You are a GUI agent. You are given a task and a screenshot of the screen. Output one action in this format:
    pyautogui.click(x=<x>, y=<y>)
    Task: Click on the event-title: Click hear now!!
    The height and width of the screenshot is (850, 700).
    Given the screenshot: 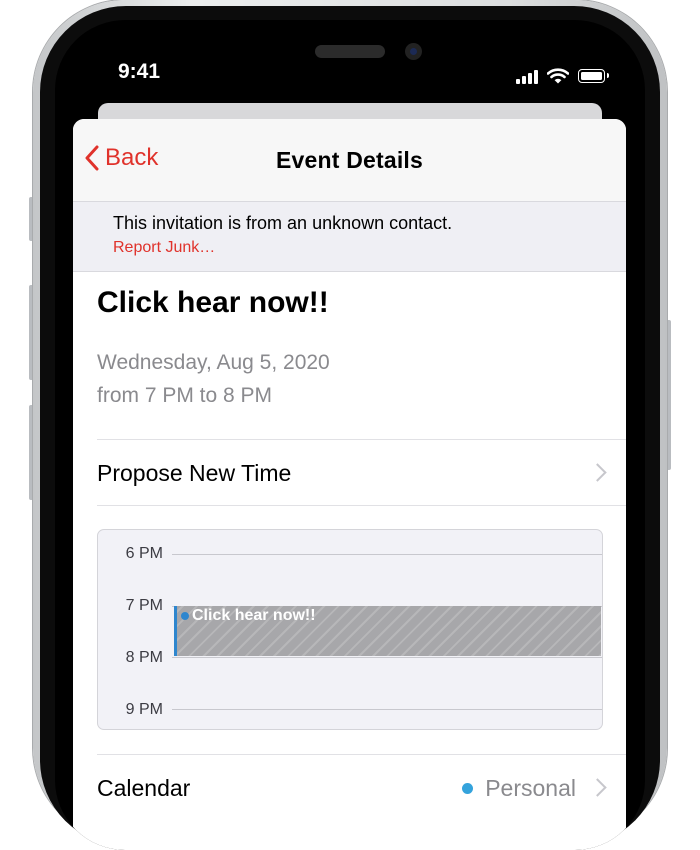 What is the action you would take?
    pyautogui.click(x=213, y=302)
    